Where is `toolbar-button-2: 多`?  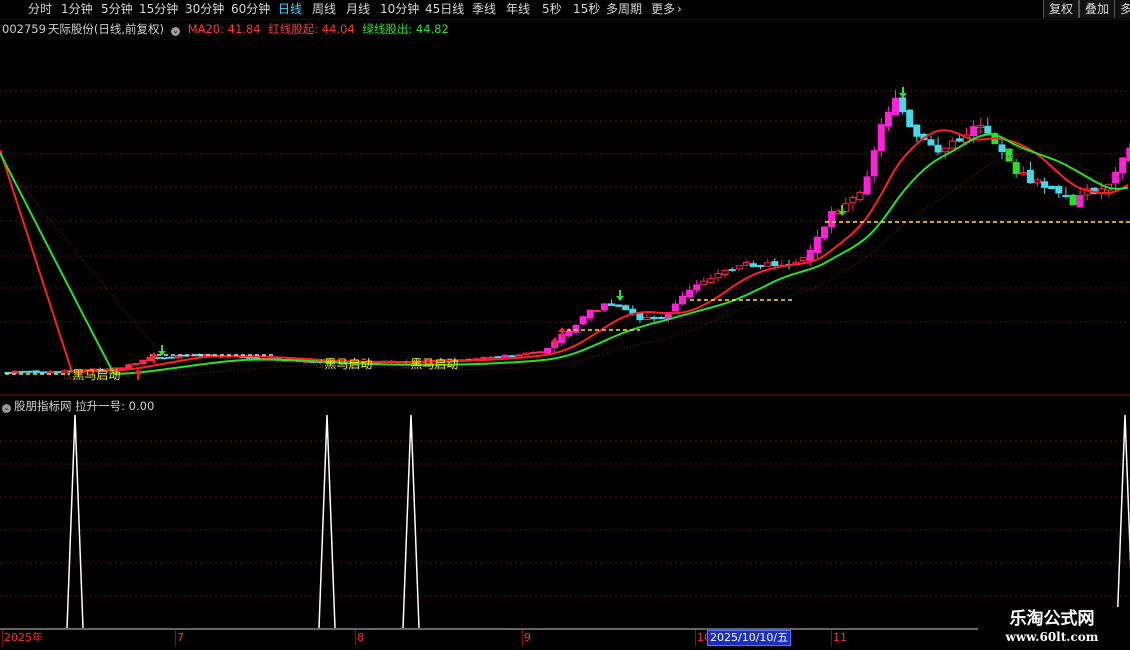
toolbar-button-2: 多 is located at coordinates (1122, 9).